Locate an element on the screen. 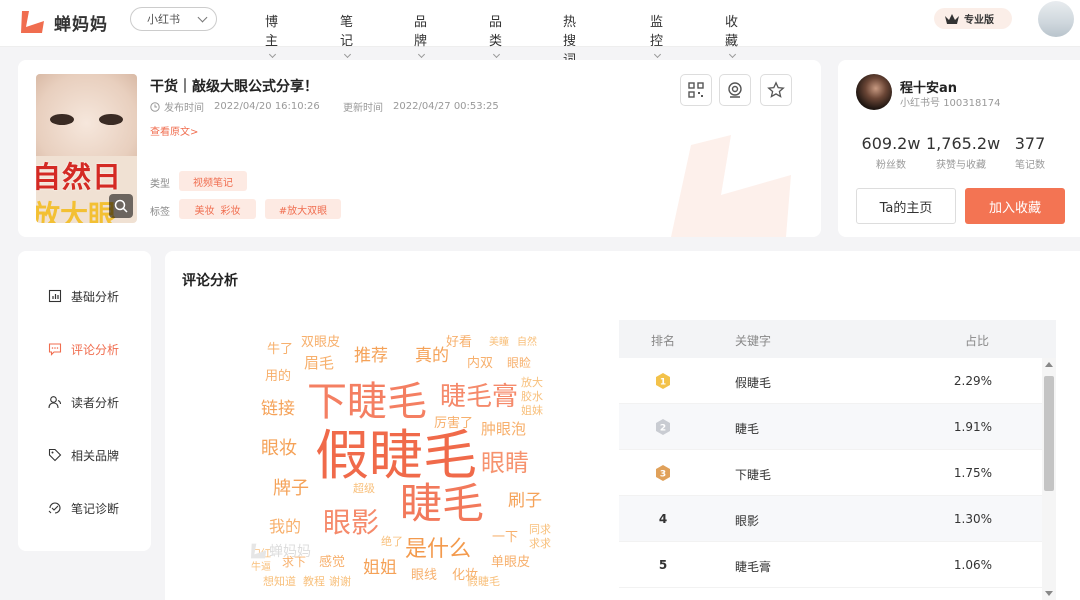 This screenshot has height=600, width=1080. bar-chart-icon is located at coordinates (55, 296).